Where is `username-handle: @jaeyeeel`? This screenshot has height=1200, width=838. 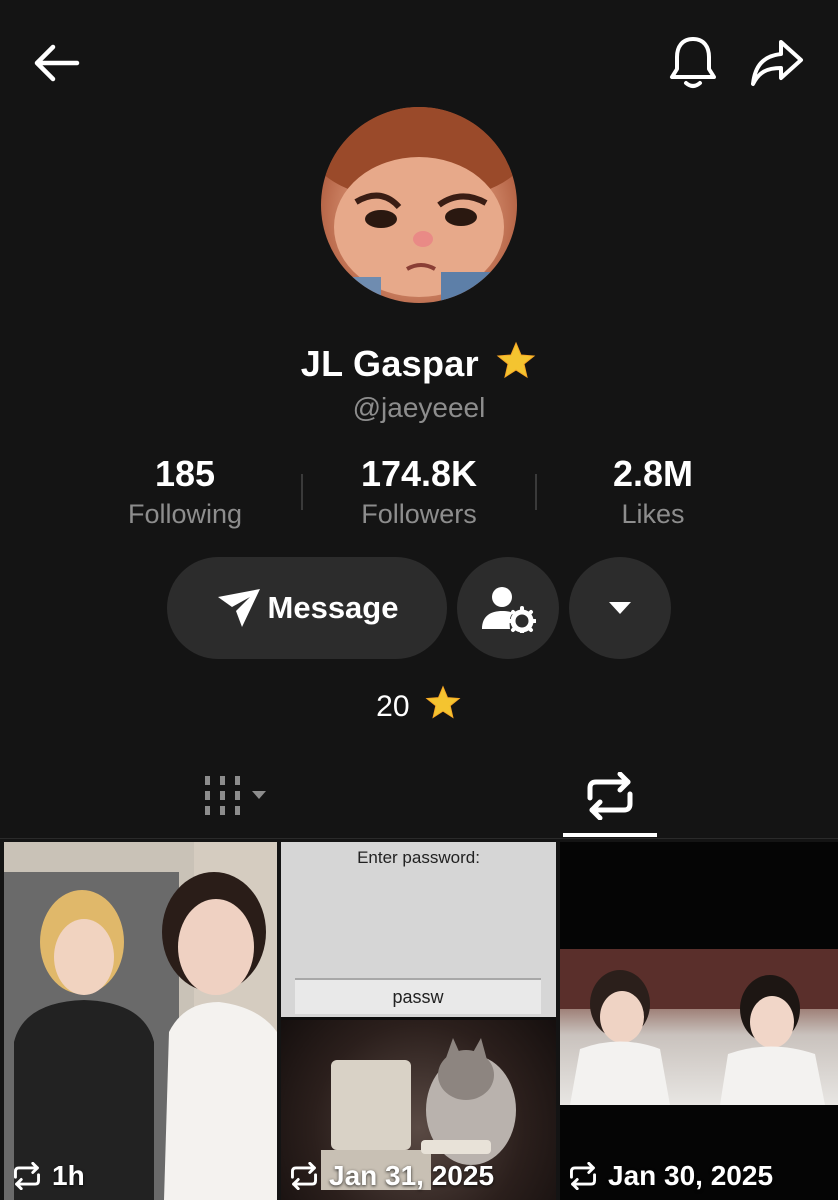
username-handle: @jaeyeeel is located at coordinates (419, 407).